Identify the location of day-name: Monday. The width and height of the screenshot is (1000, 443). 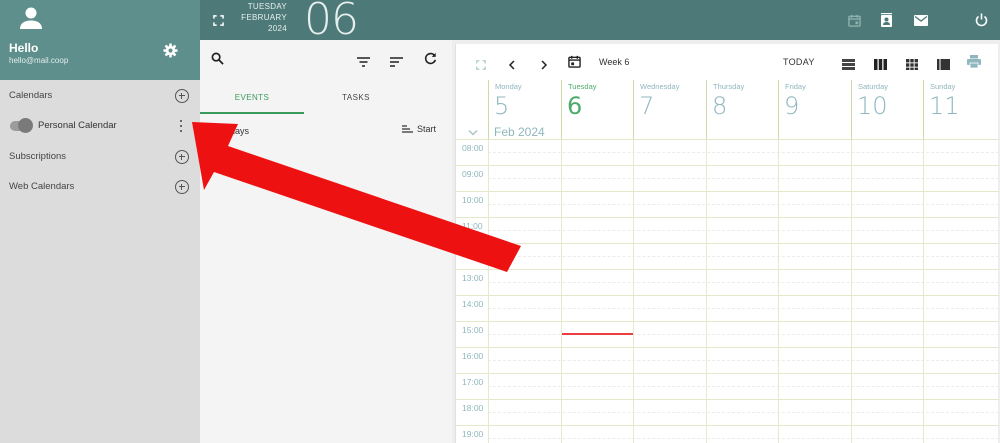
(508, 86).